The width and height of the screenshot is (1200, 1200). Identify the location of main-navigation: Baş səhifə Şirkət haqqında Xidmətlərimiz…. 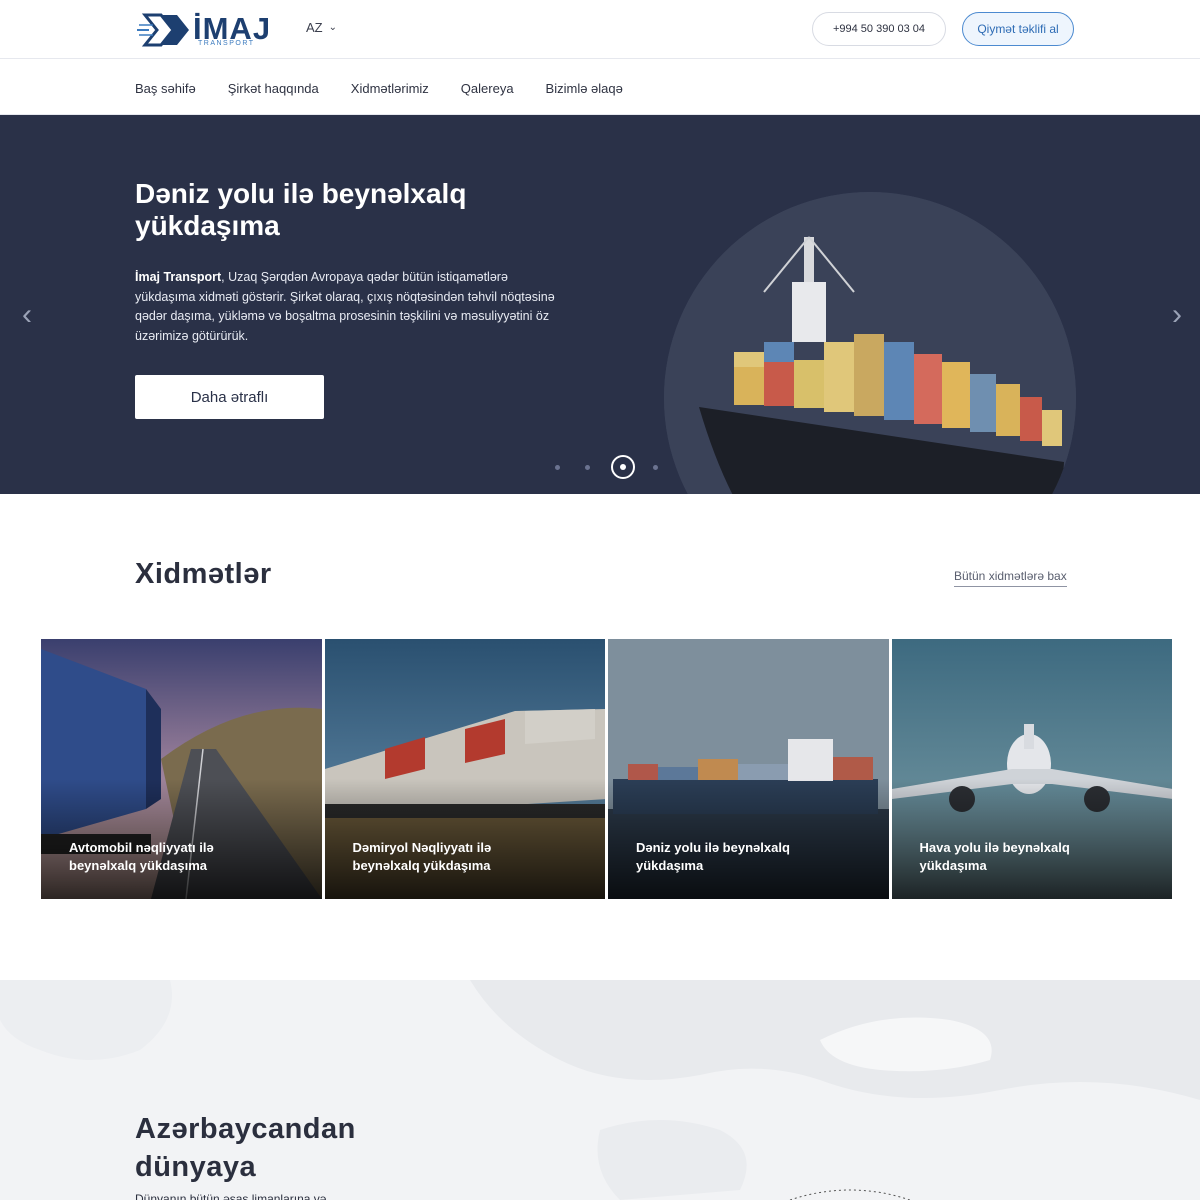
(600, 87).